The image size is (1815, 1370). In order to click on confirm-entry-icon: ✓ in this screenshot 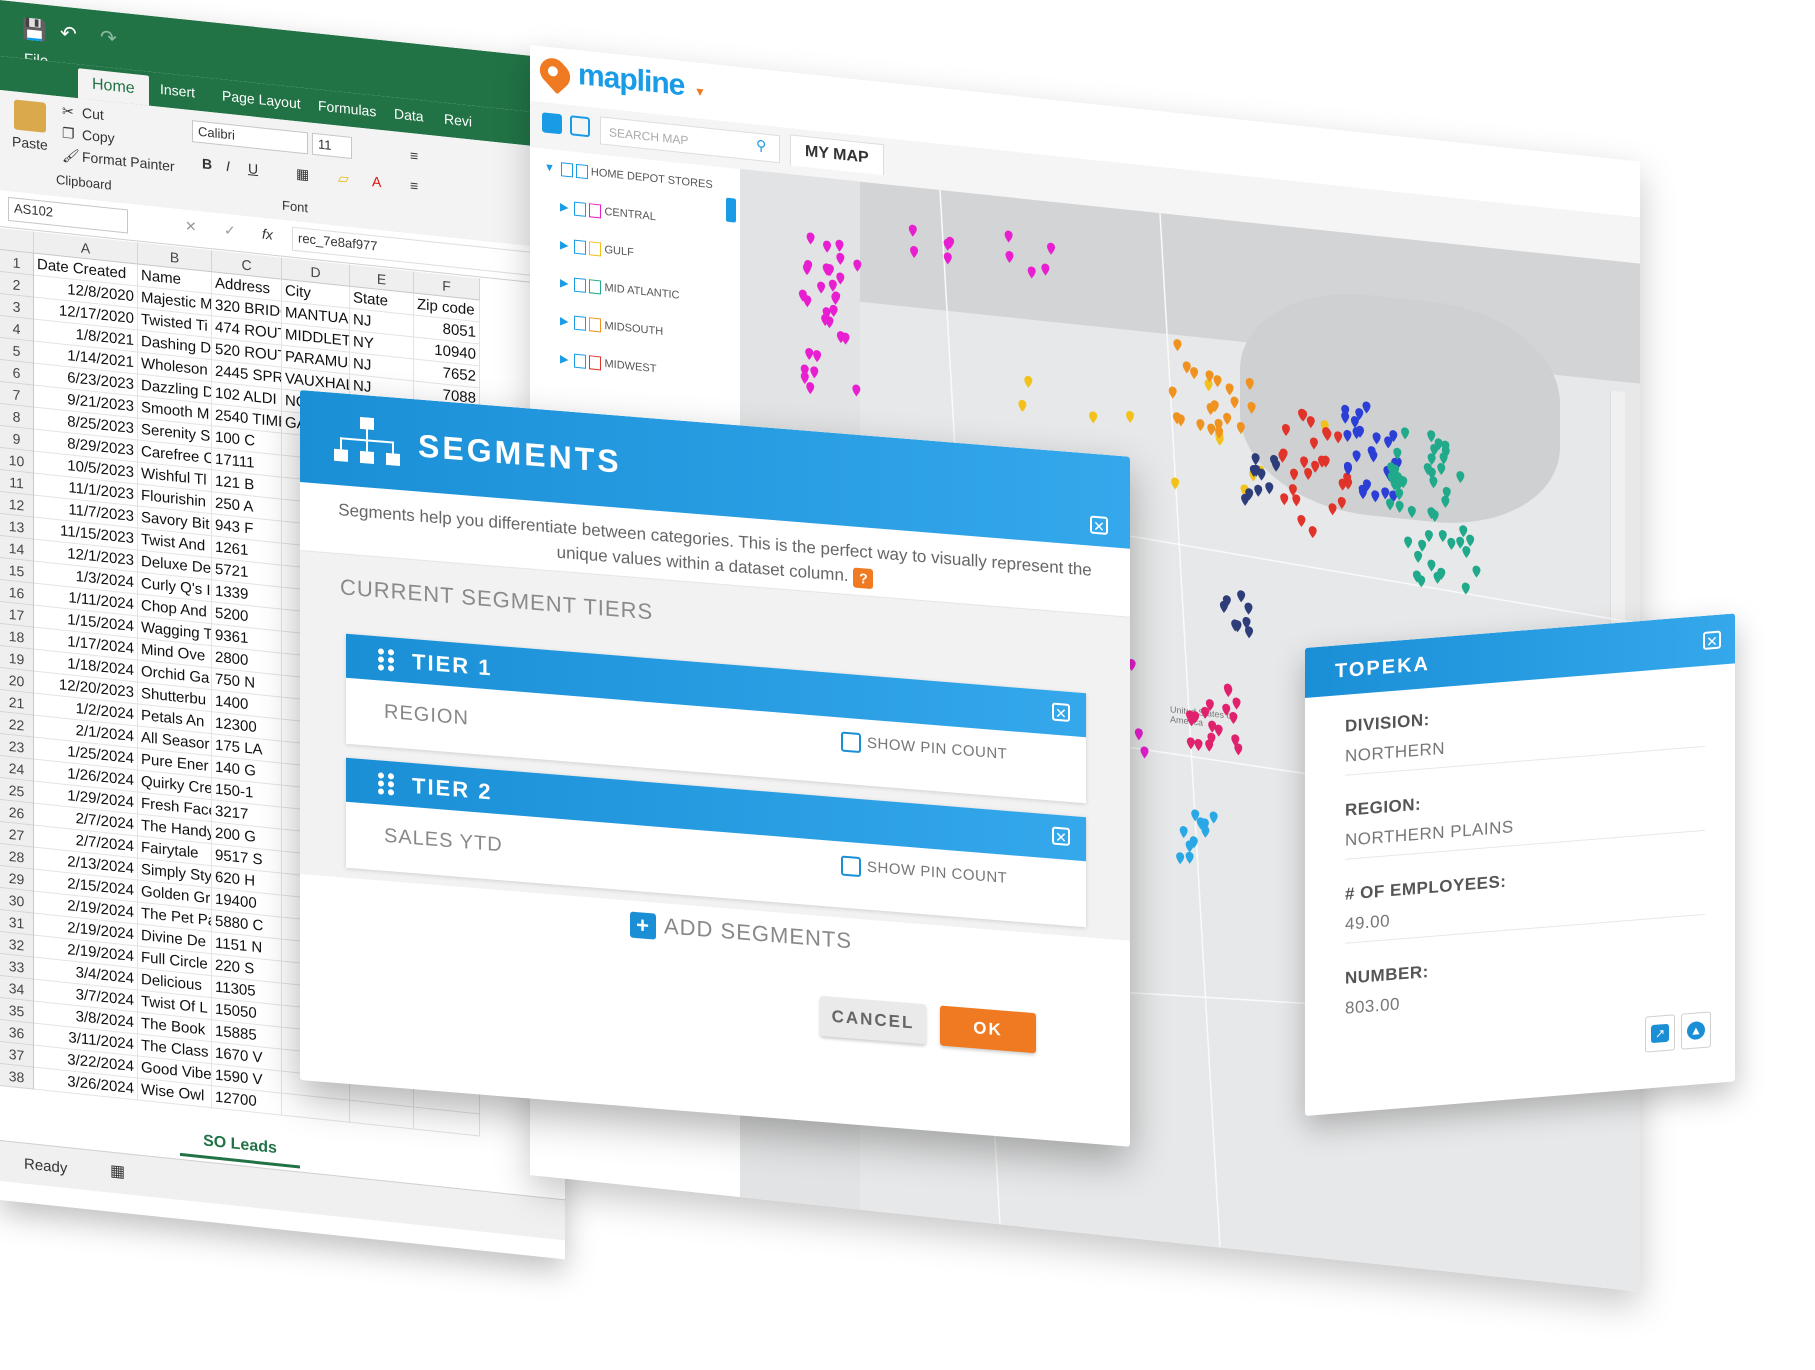, I will do `click(230, 231)`.